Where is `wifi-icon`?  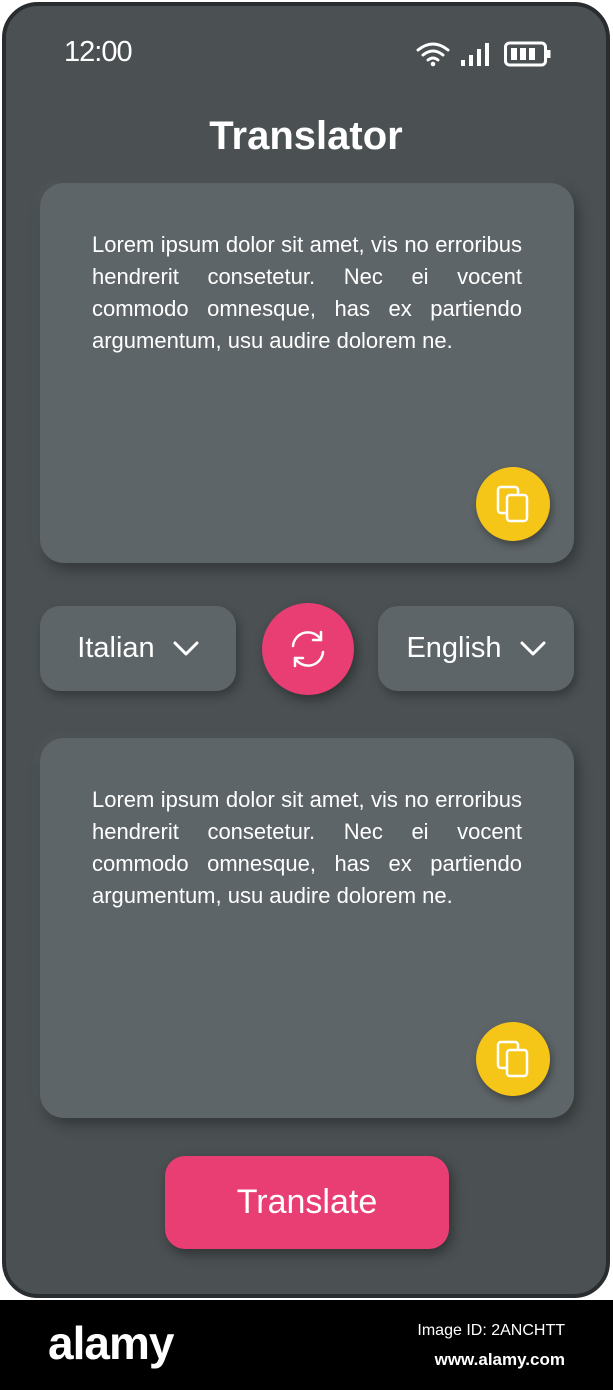
wifi-icon is located at coordinates (433, 54).